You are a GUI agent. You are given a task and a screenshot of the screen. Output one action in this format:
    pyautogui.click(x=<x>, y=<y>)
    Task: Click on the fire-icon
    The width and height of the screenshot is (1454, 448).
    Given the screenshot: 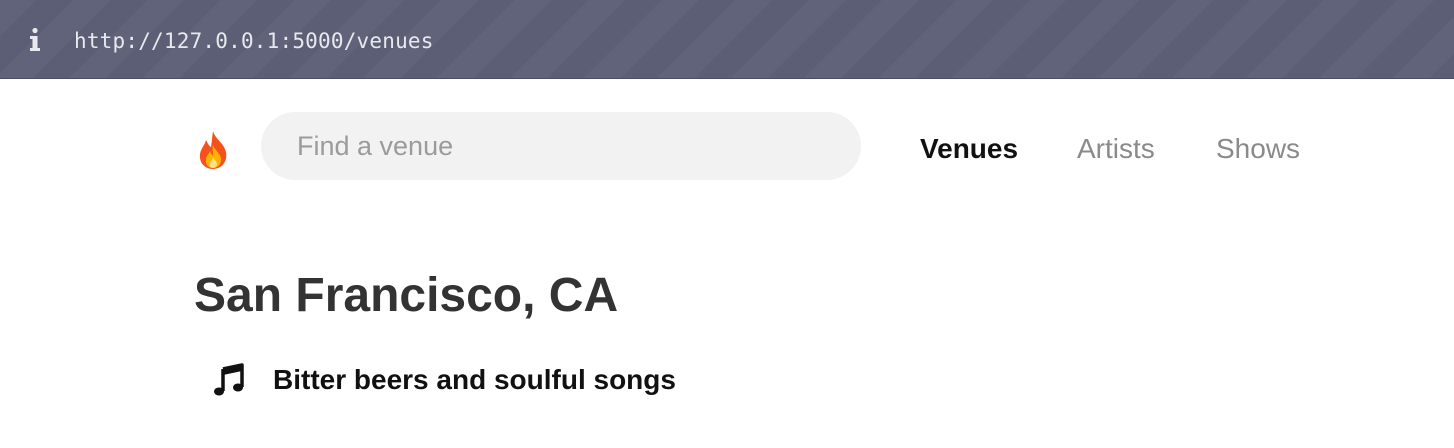 What is the action you would take?
    pyautogui.click(x=213, y=150)
    